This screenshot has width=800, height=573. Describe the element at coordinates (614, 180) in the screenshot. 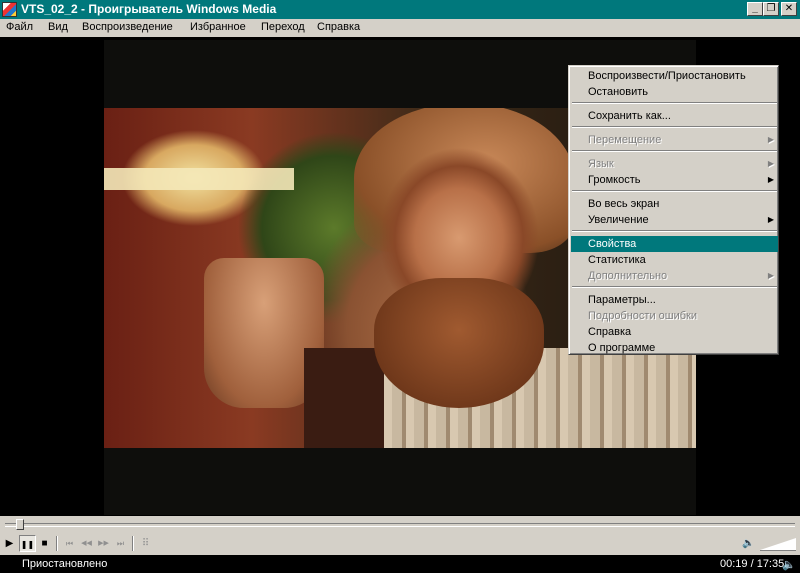

I see `ctx-volume-label: Громкость` at that location.